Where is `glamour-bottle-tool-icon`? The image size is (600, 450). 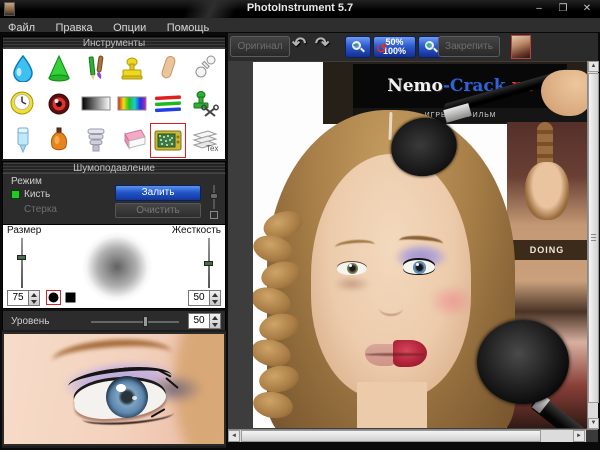
glamour-bottle-tool-icon is located at coordinates (59, 140).